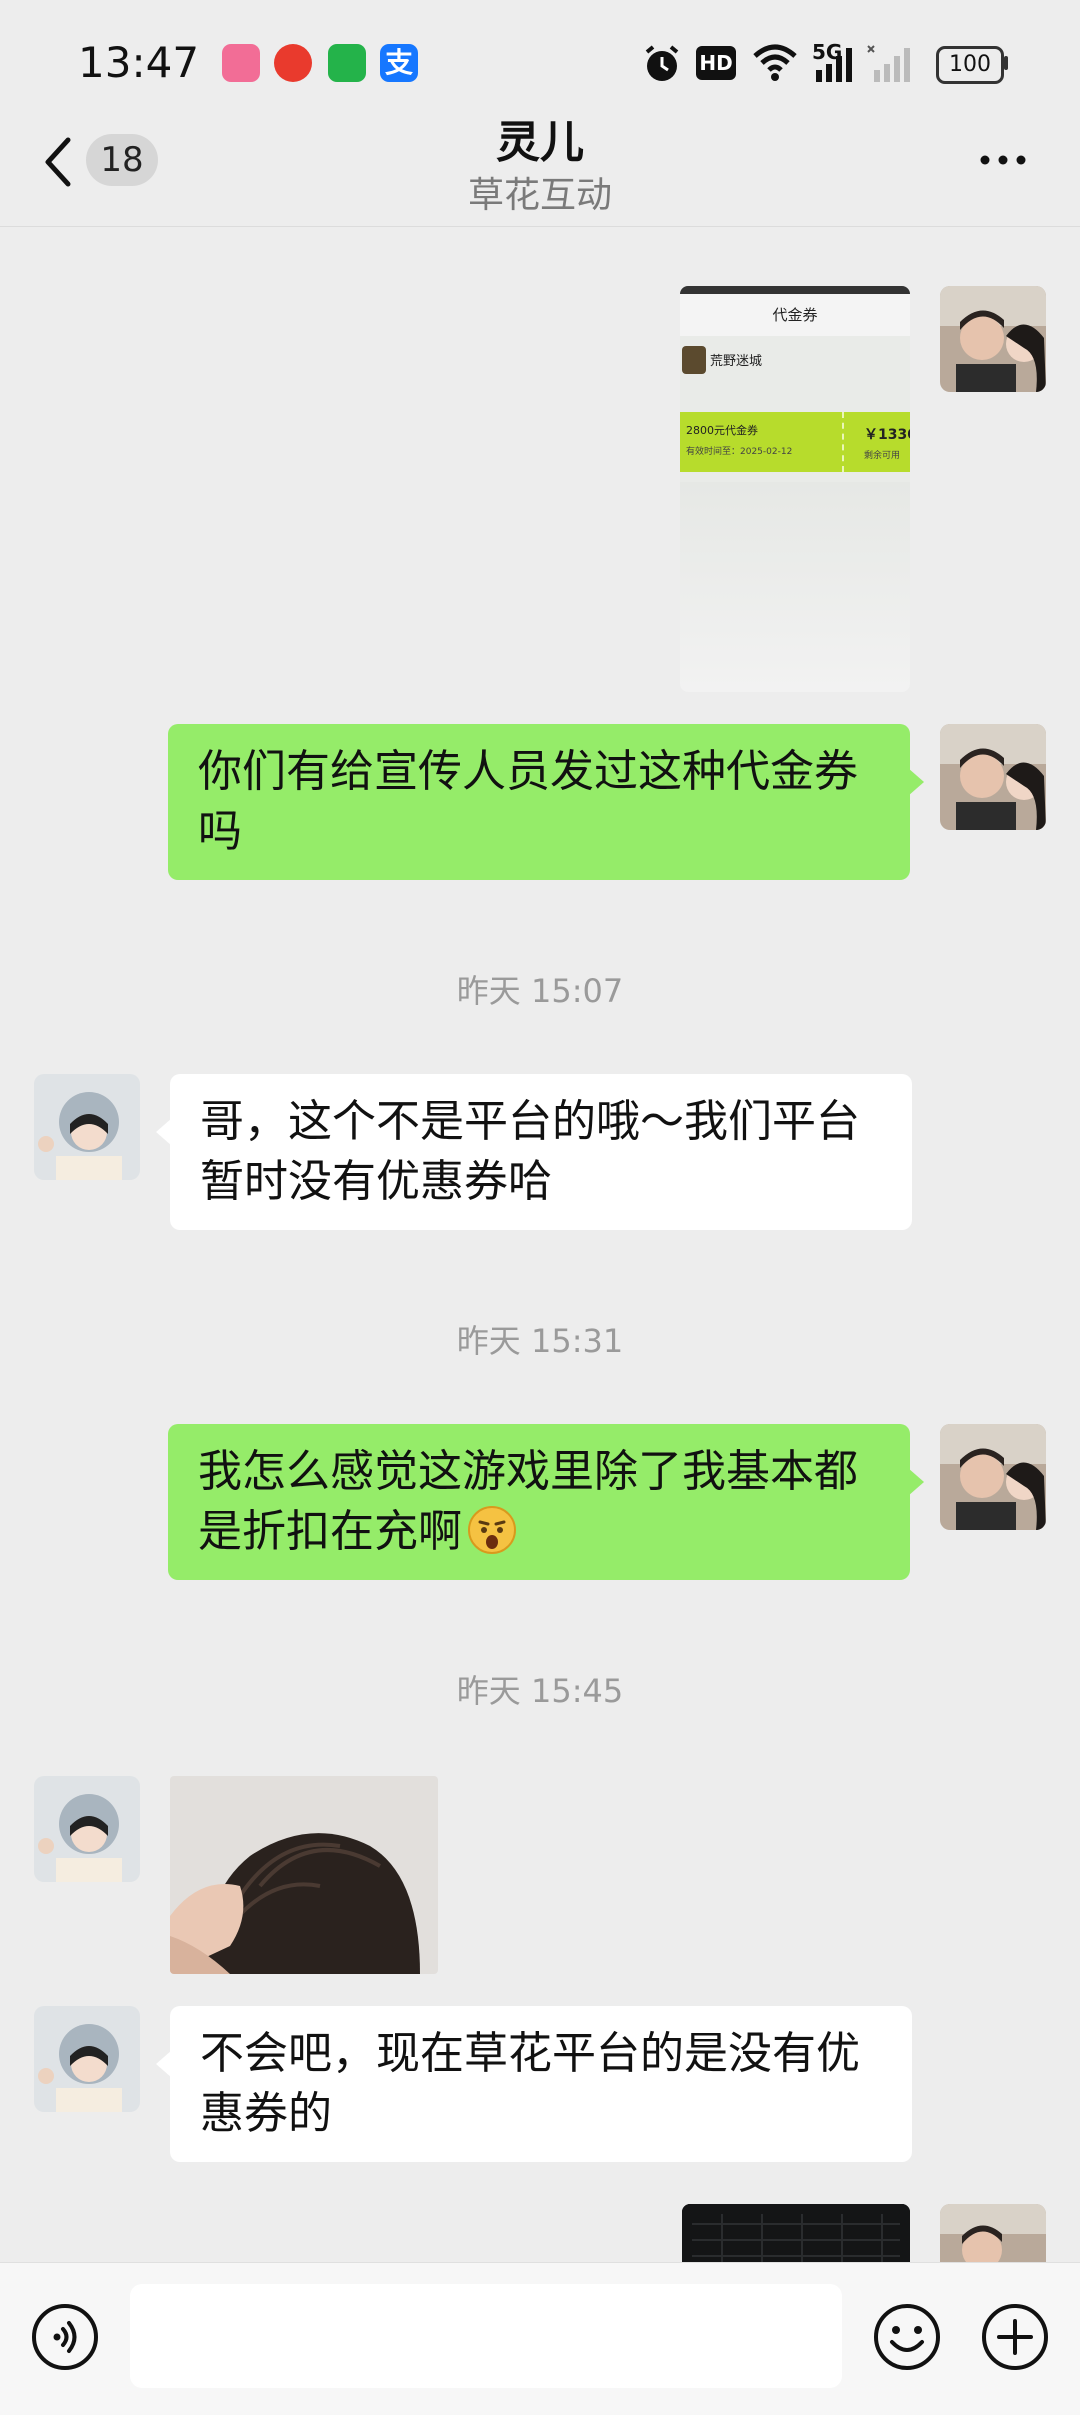  I want to click on message-bubble-them: 哥，这个不是平台的哦～我们平台暂时没有优惠券哈, so click(541, 1152).